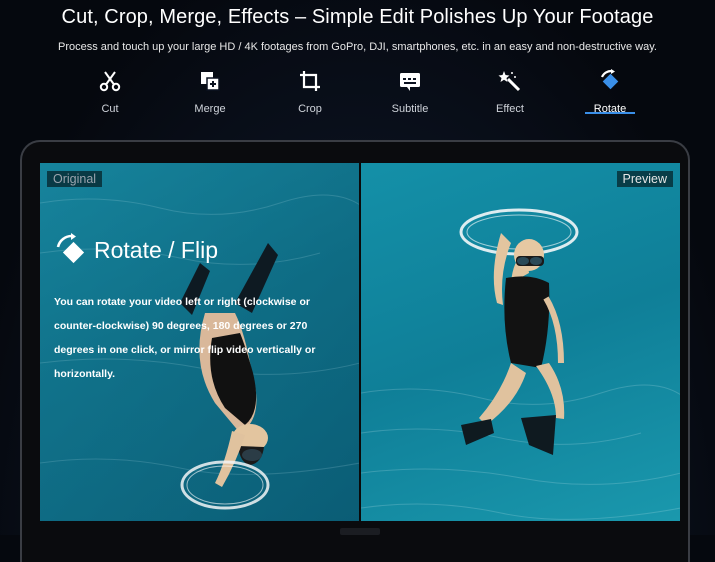  I want to click on tab-label: Merge, so click(210, 109).